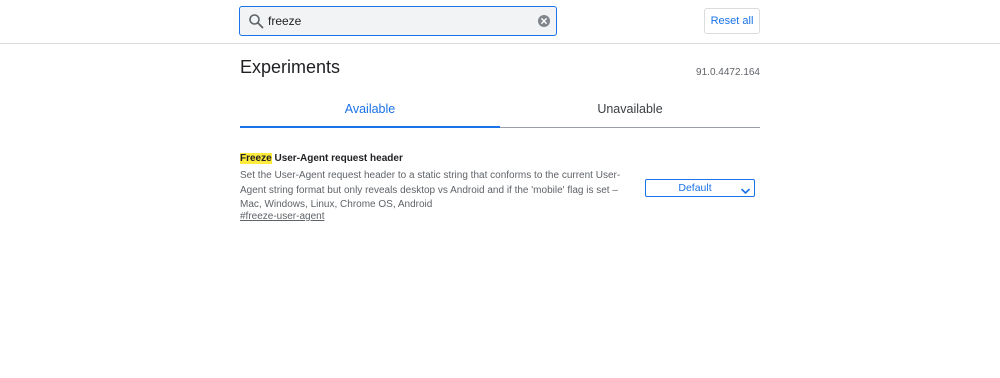 The width and height of the screenshot is (1000, 378). I want to click on experiment-permalink: #freeze-user-agent, so click(282, 216).